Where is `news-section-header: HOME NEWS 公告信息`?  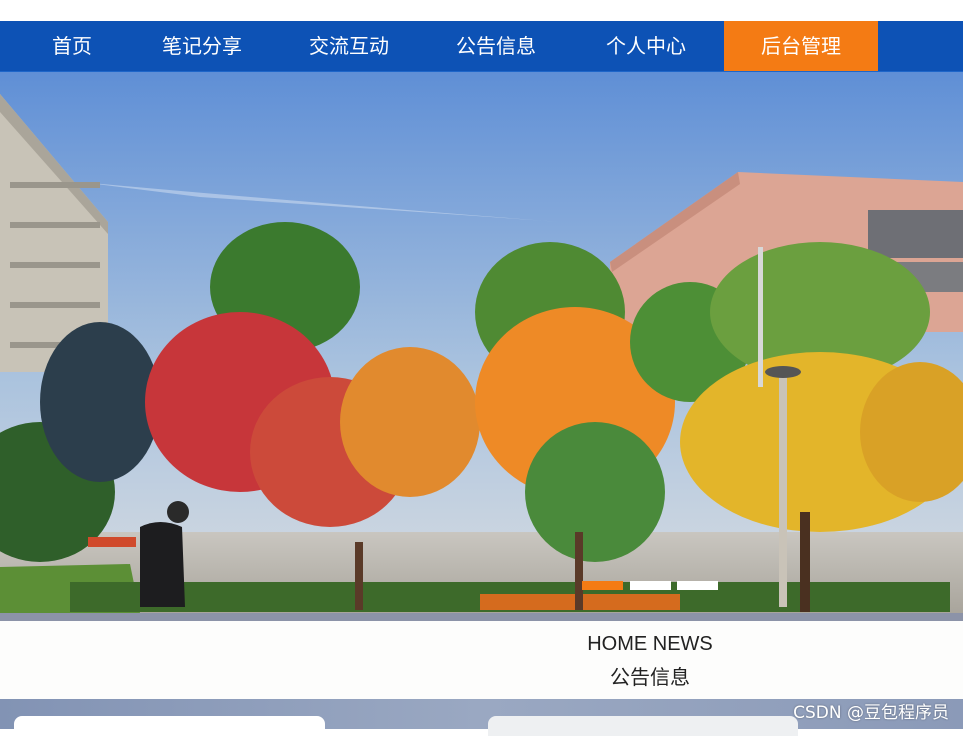 news-section-header: HOME NEWS 公告信息 is located at coordinates (481, 660).